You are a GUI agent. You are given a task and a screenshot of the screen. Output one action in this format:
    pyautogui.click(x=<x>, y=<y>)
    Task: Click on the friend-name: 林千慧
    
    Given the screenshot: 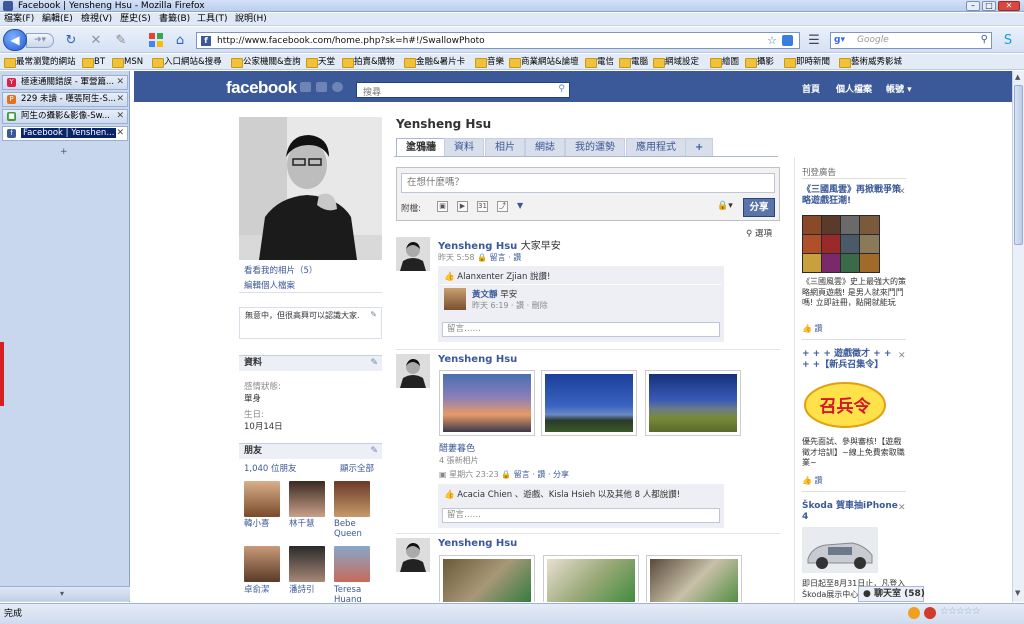 What is the action you would take?
    pyautogui.click(x=311, y=524)
    